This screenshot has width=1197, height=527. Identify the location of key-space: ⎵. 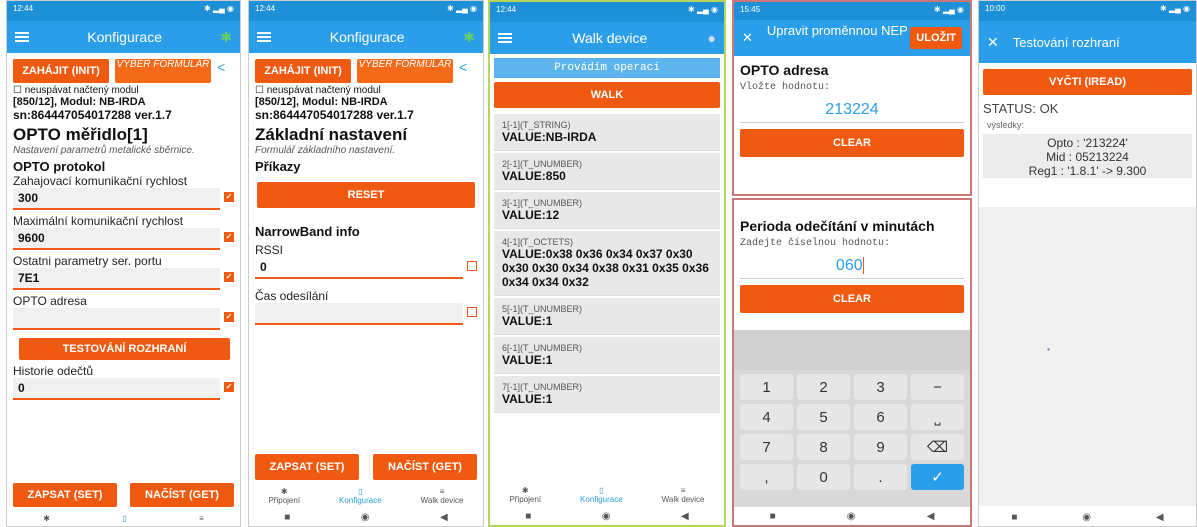
(937, 417).